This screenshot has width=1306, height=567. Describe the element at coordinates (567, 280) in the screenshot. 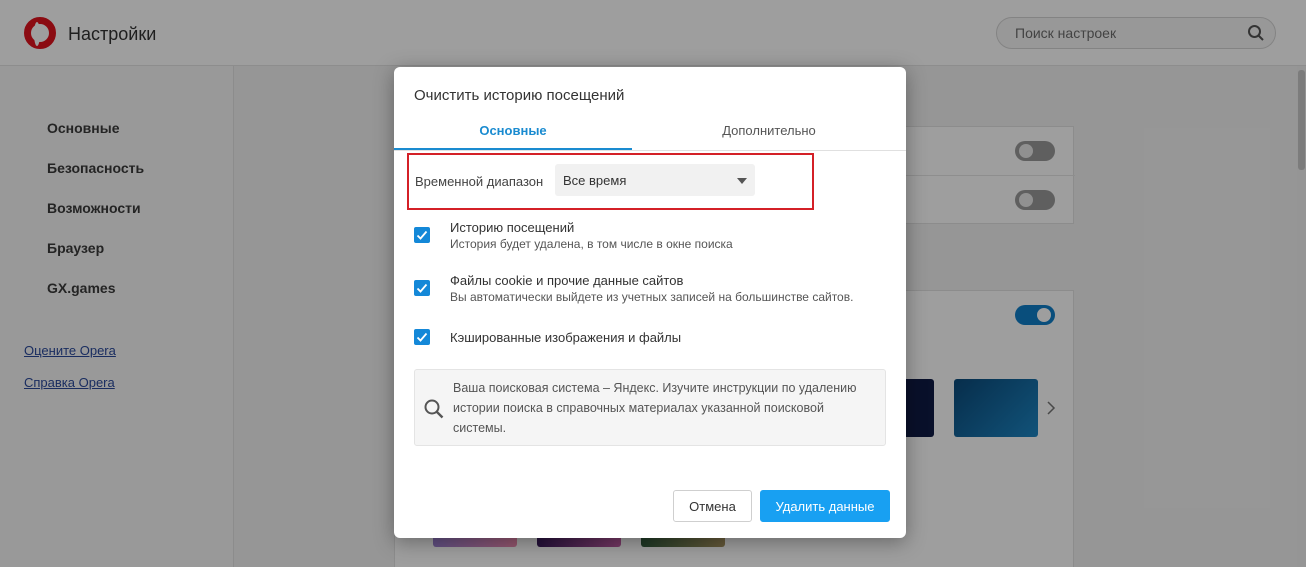

I see `option-label: Файлы cookie и прочие данные сайтов` at that location.